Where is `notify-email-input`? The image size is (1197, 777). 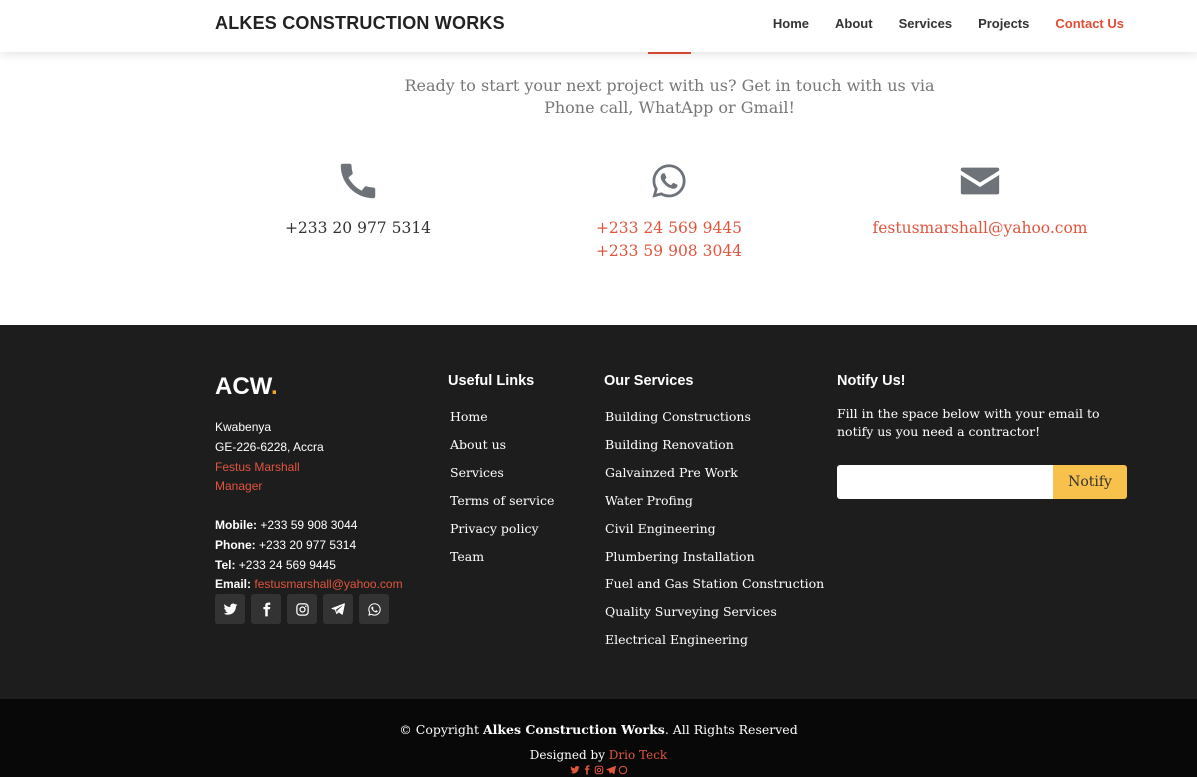
notify-email-input is located at coordinates (945, 482).